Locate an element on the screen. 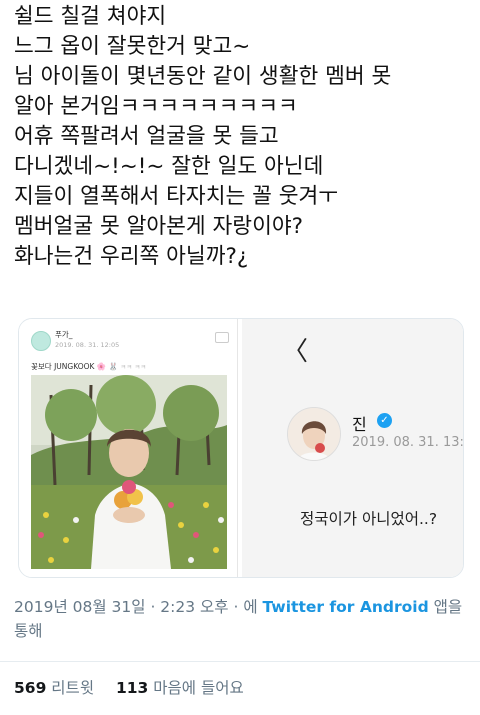 Image resolution: width=480 pixels, height=715 pixels. tweet-stats: 569 리트윗 113 마음에 들어요 is located at coordinates (129, 687).